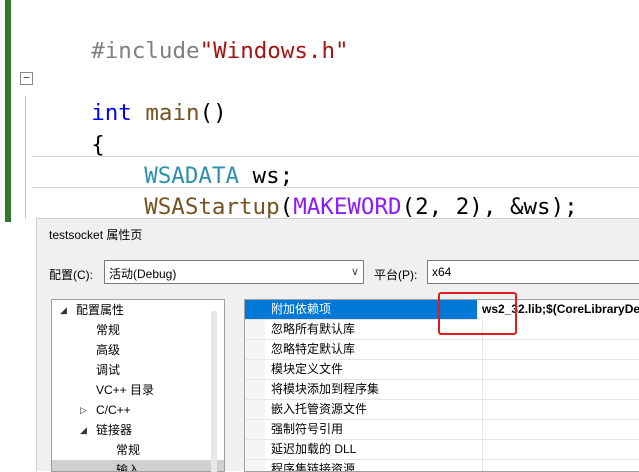  Describe the element at coordinates (138, 370) in the screenshot. I see `tree-item-debugging: 调试` at that location.